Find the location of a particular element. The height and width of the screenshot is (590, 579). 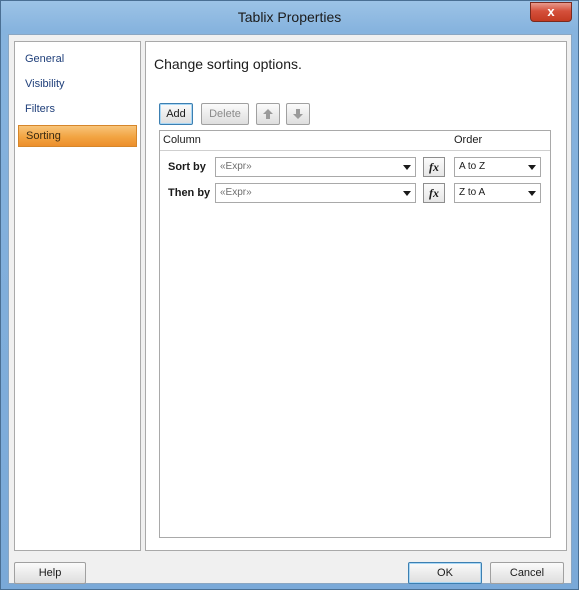

ok-button: OK is located at coordinates (445, 573).